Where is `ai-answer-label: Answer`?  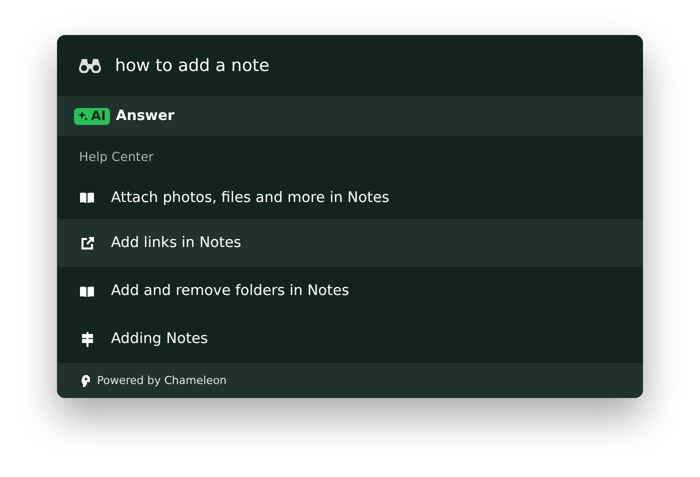 ai-answer-label: Answer is located at coordinates (145, 116).